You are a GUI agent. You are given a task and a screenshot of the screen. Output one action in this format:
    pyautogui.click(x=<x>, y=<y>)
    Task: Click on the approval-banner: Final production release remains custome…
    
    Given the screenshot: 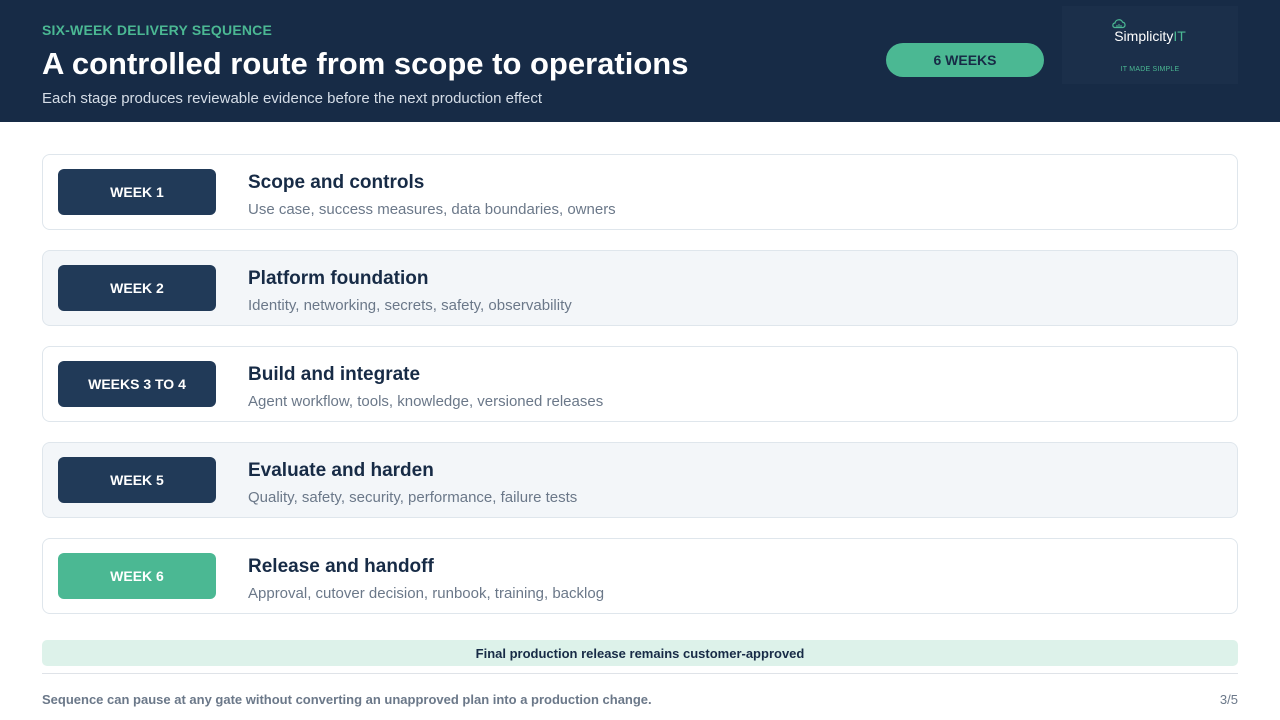 What is the action you would take?
    pyautogui.click(x=640, y=653)
    